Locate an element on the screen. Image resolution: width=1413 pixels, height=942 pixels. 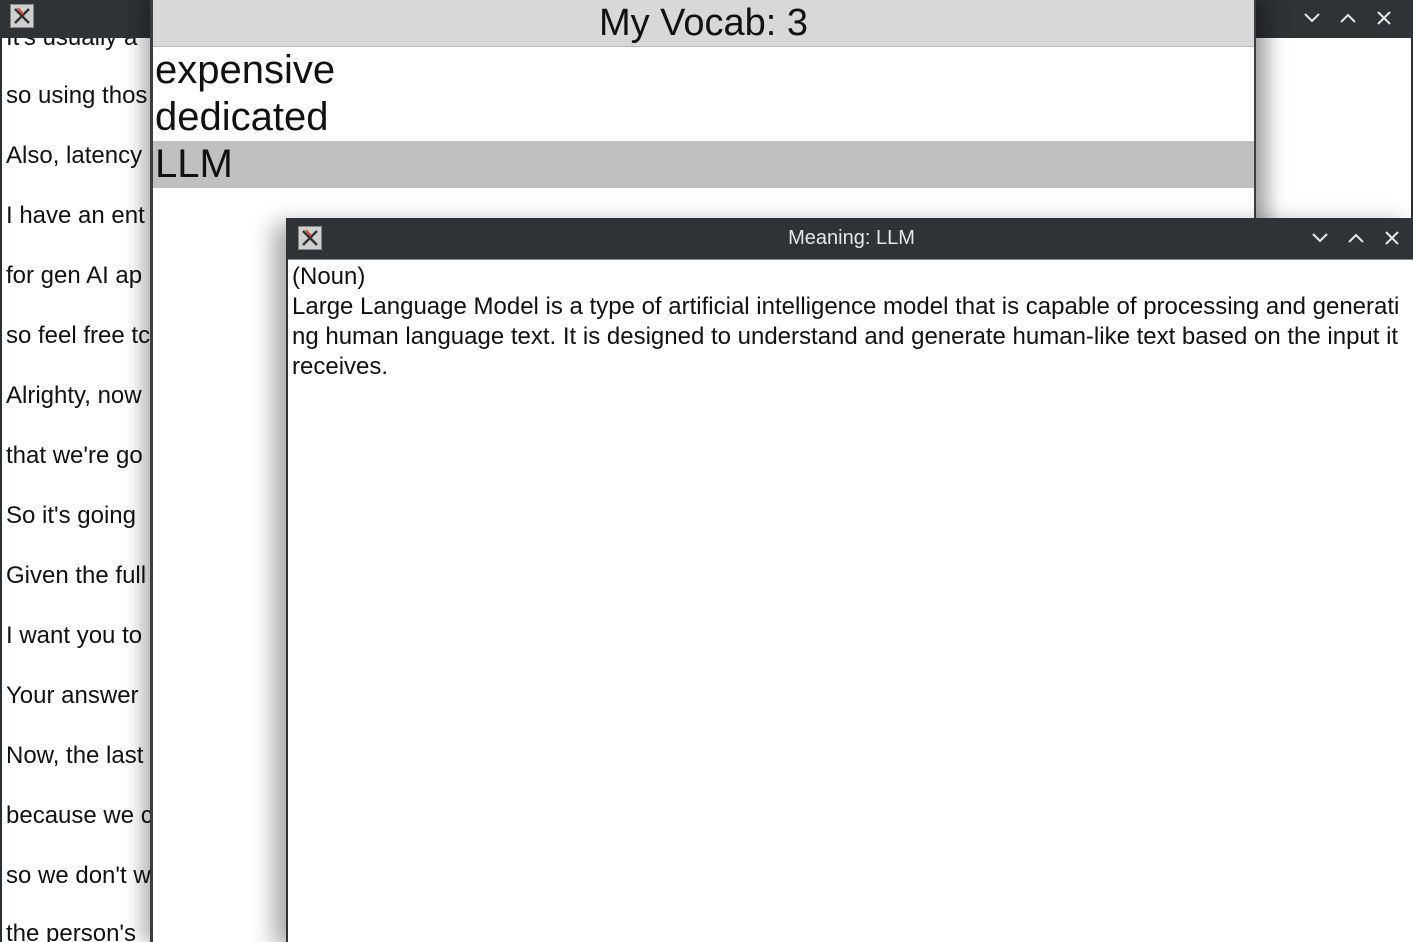
app-icon is located at coordinates (22, 16).